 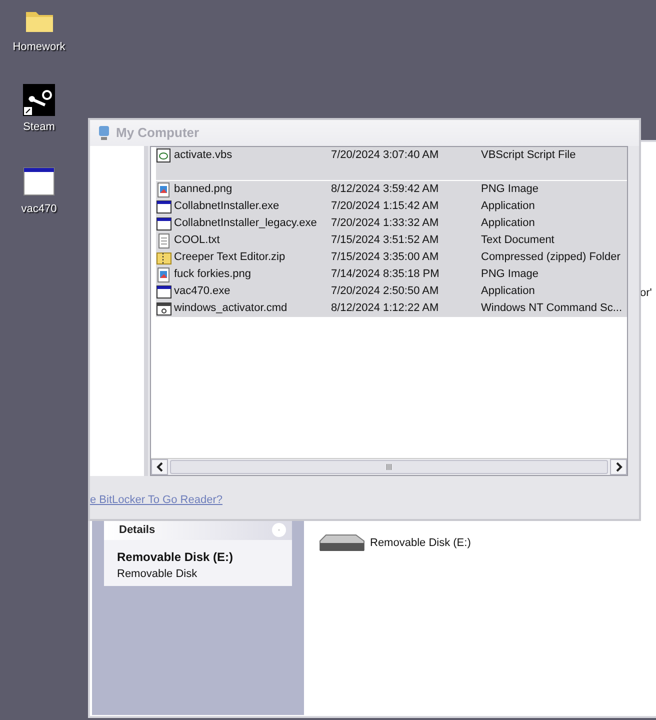 I want to click on file-date: 7/15/2024 3:35:00 AM, so click(x=385, y=258).